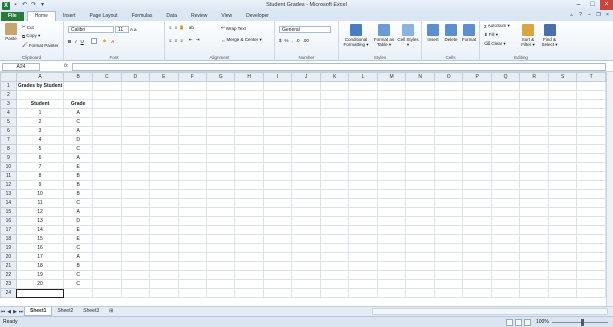 The height and width of the screenshot is (327, 613). I want to click on cell-g18, so click(220, 239).